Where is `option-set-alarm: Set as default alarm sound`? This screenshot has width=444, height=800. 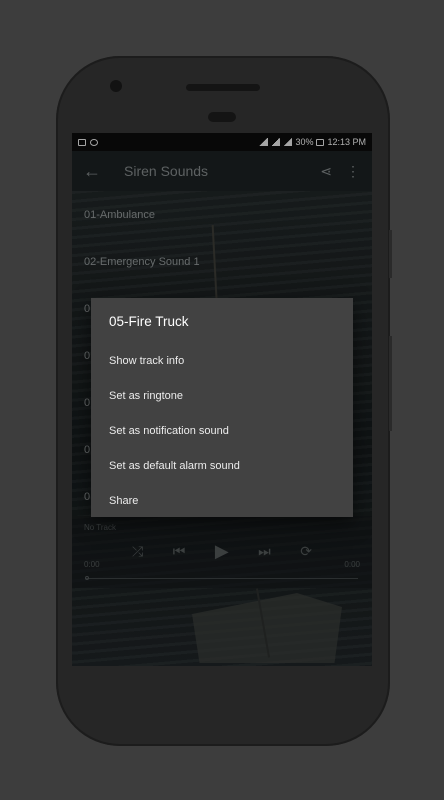 option-set-alarm: Set as default alarm sound is located at coordinates (222, 465).